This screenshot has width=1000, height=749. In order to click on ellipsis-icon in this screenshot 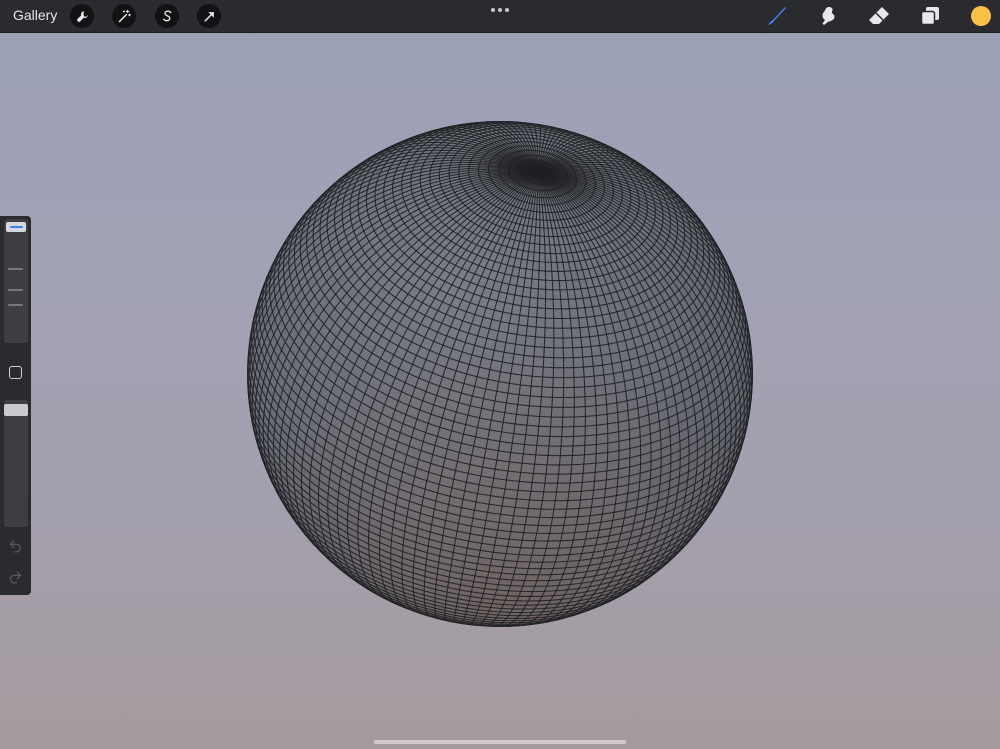, I will do `click(493, 10)`.